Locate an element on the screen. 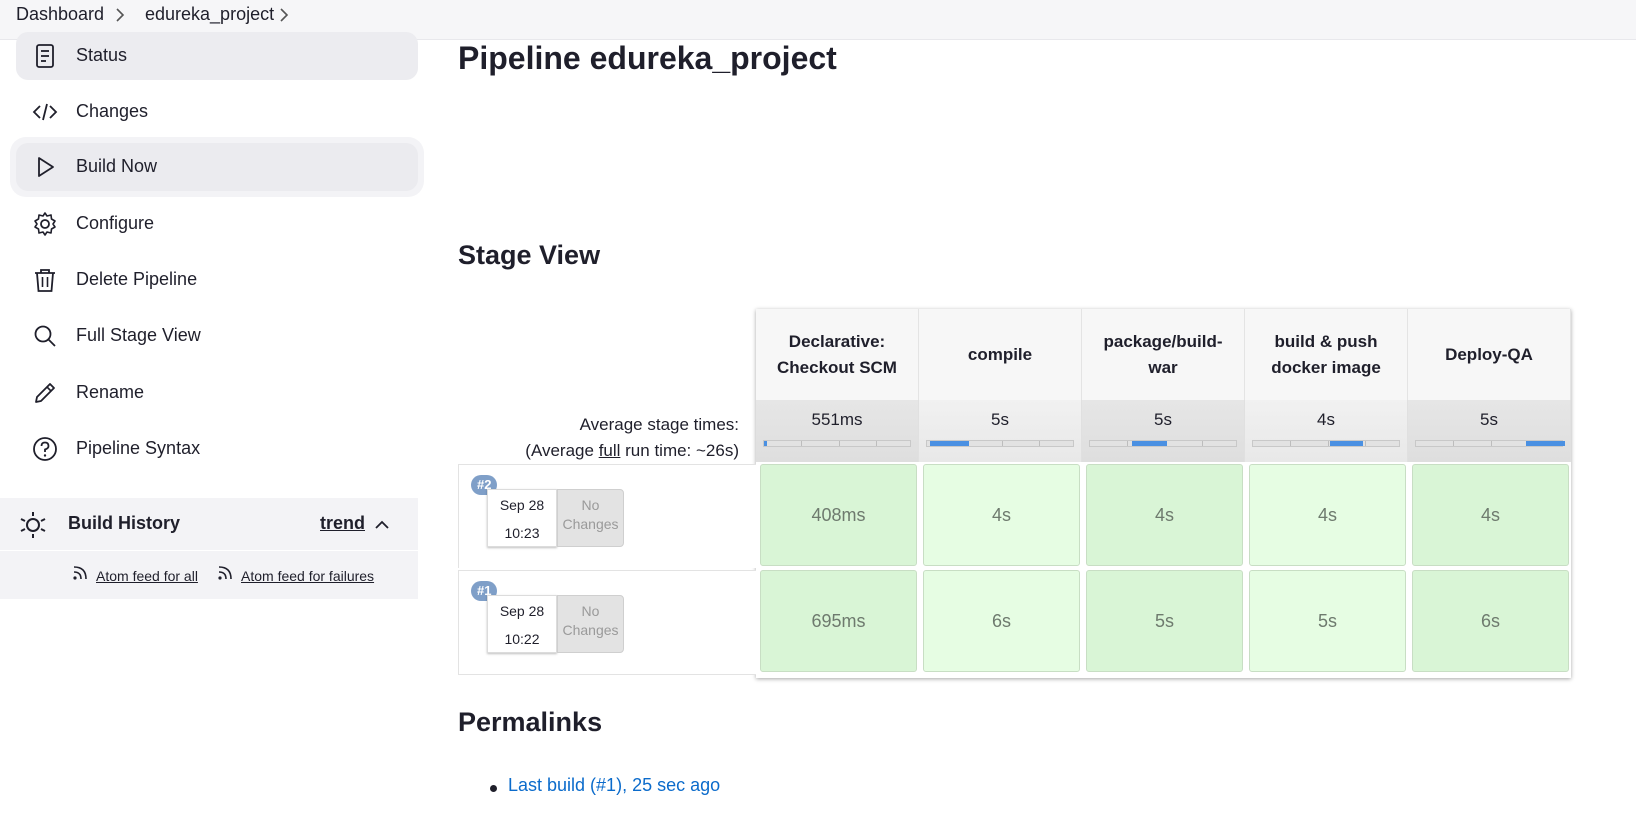 This screenshot has width=1636, height=825. sidebar-item-changes: Changes is located at coordinates (217, 112).